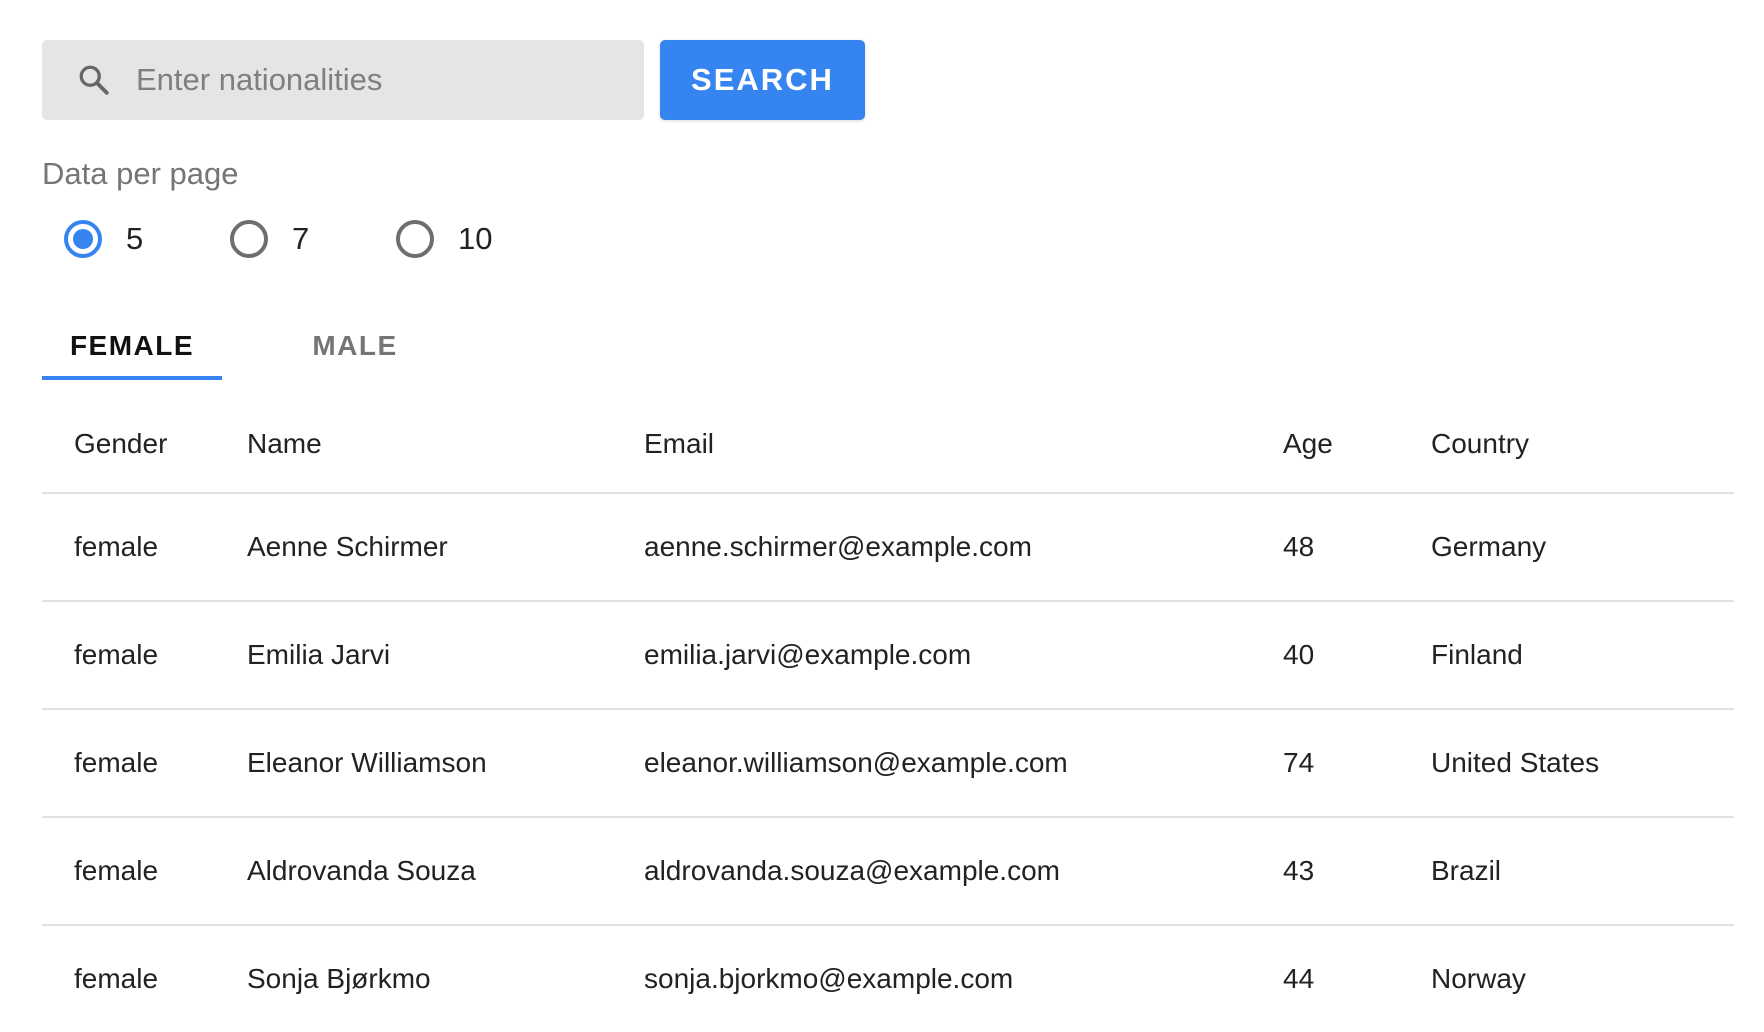 The image size is (1764, 1032). I want to click on cell-country: United States, so click(1582, 763).